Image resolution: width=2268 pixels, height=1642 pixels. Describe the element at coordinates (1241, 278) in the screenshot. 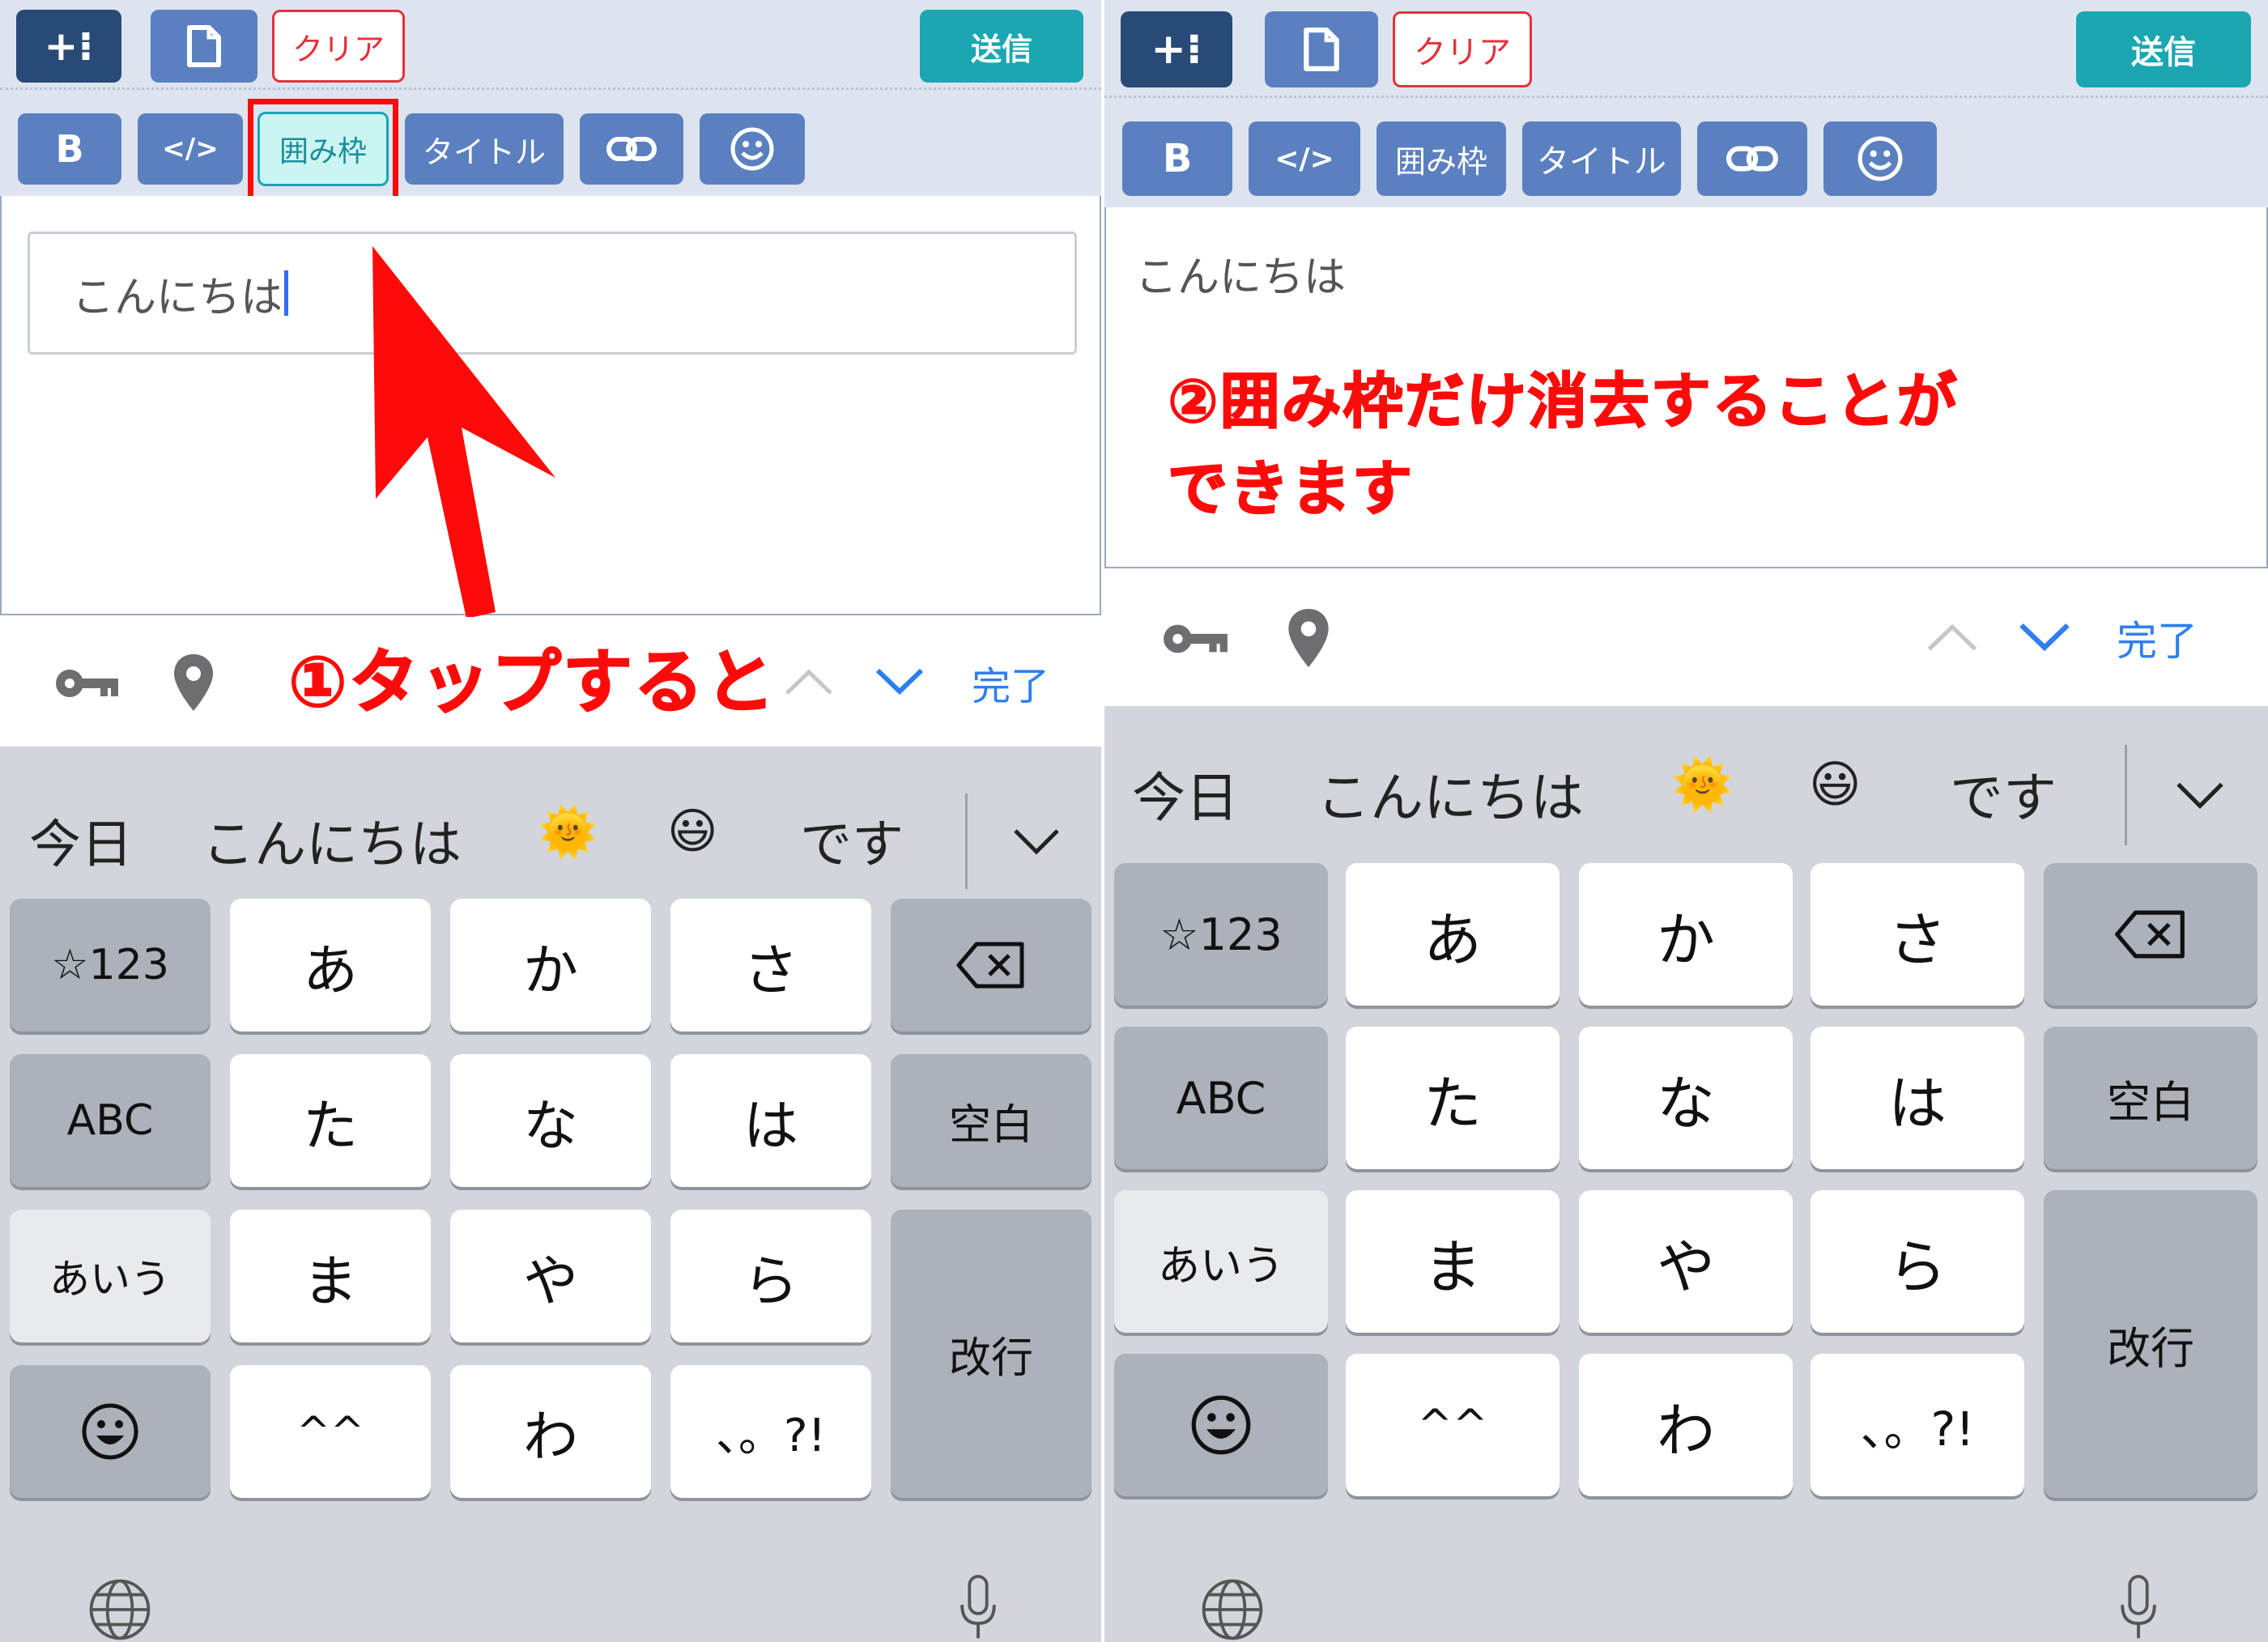

I see `editor-text: こんにちは` at that location.